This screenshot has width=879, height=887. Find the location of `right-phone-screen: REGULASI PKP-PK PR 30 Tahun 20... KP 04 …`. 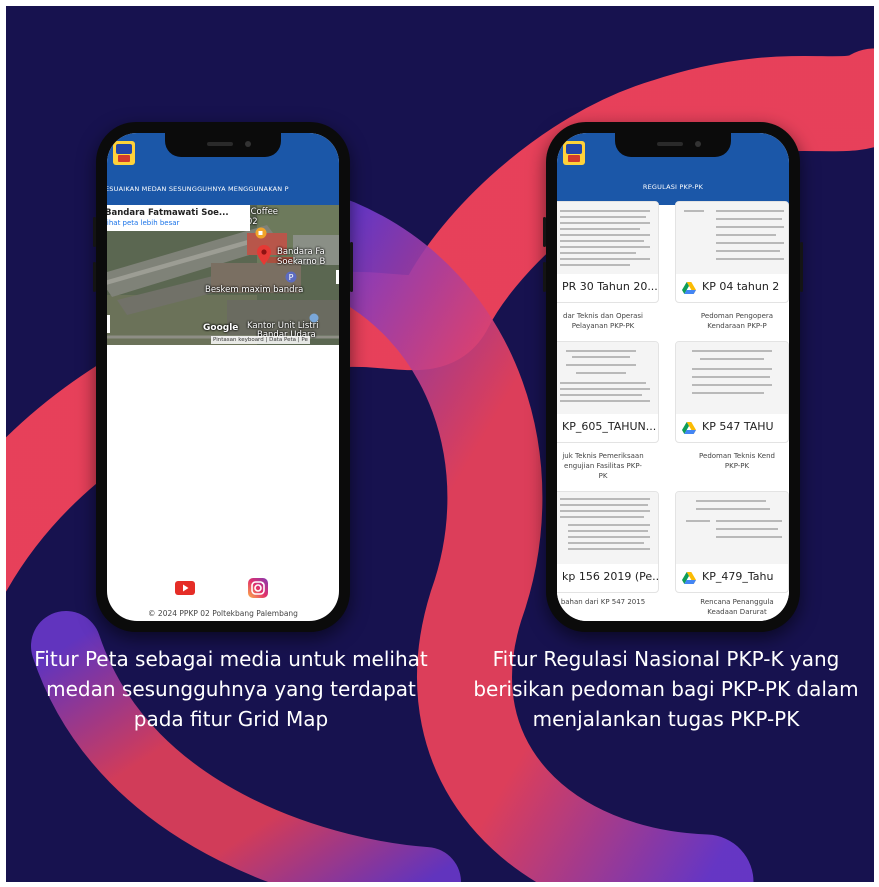

right-phone-screen: REGULASI PKP-PK PR 30 Tahun 20... KP 04 … is located at coordinates (673, 377).